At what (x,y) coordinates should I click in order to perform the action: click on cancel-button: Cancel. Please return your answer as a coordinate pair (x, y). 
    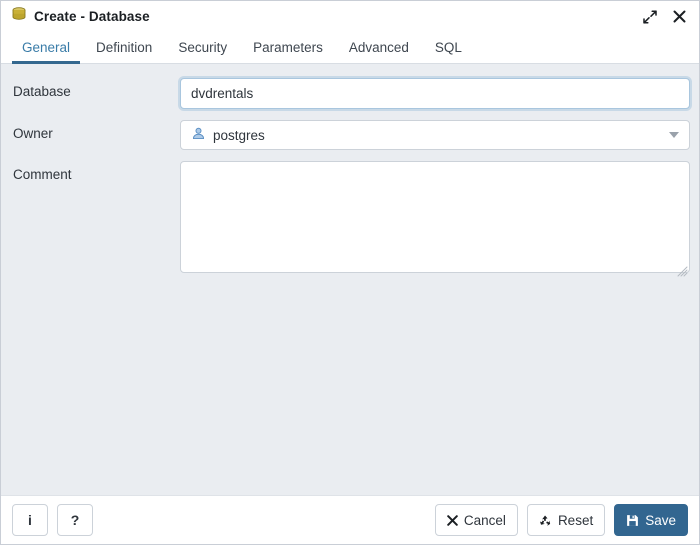
    Looking at the image, I should click on (476, 520).